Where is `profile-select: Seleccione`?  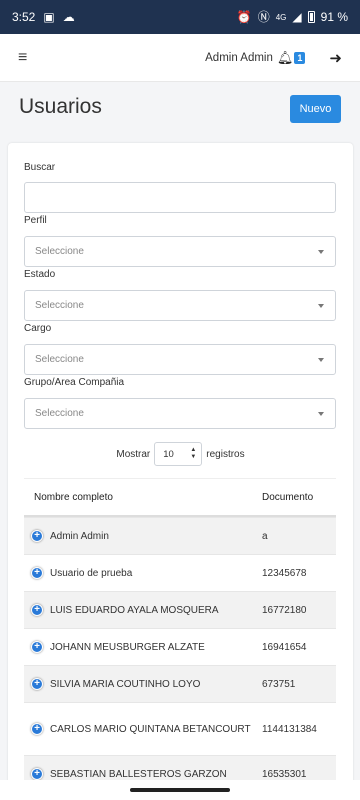 profile-select: Seleccione is located at coordinates (180, 251).